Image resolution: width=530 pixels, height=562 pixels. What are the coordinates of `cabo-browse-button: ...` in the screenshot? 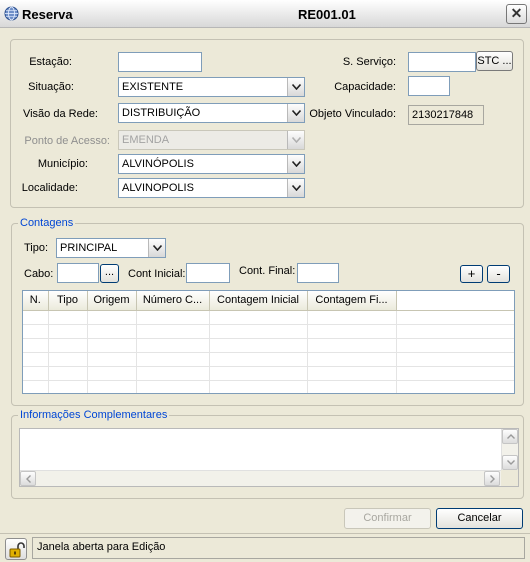 It's located at (109, 273).